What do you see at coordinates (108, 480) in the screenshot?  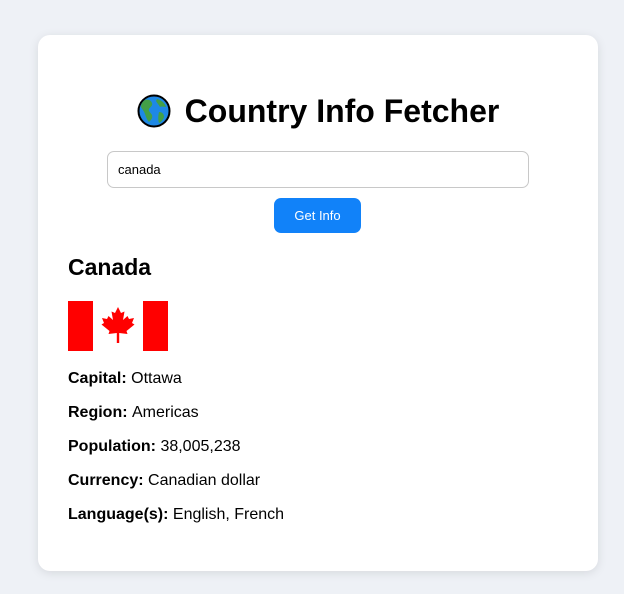 I see `currency-label: Currency:` at bounding box center [108, 480].